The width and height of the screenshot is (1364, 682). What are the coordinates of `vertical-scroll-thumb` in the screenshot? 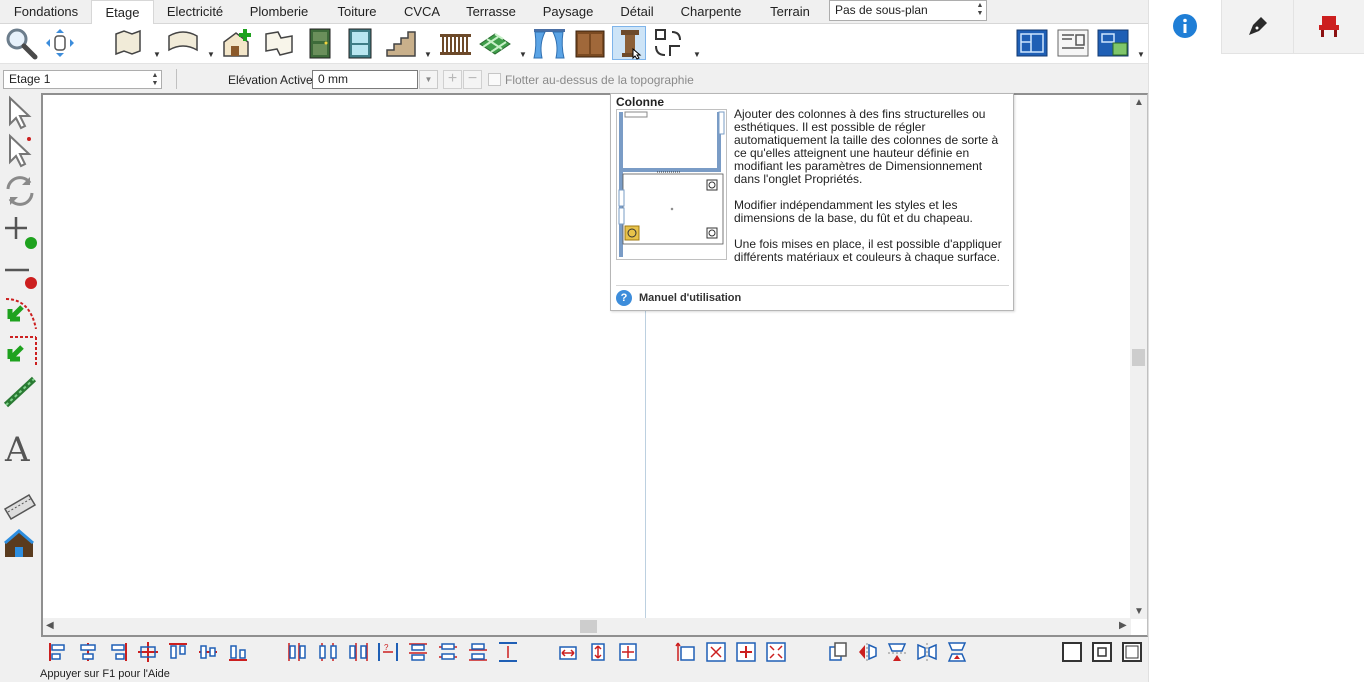 It's located at (1138, 357).